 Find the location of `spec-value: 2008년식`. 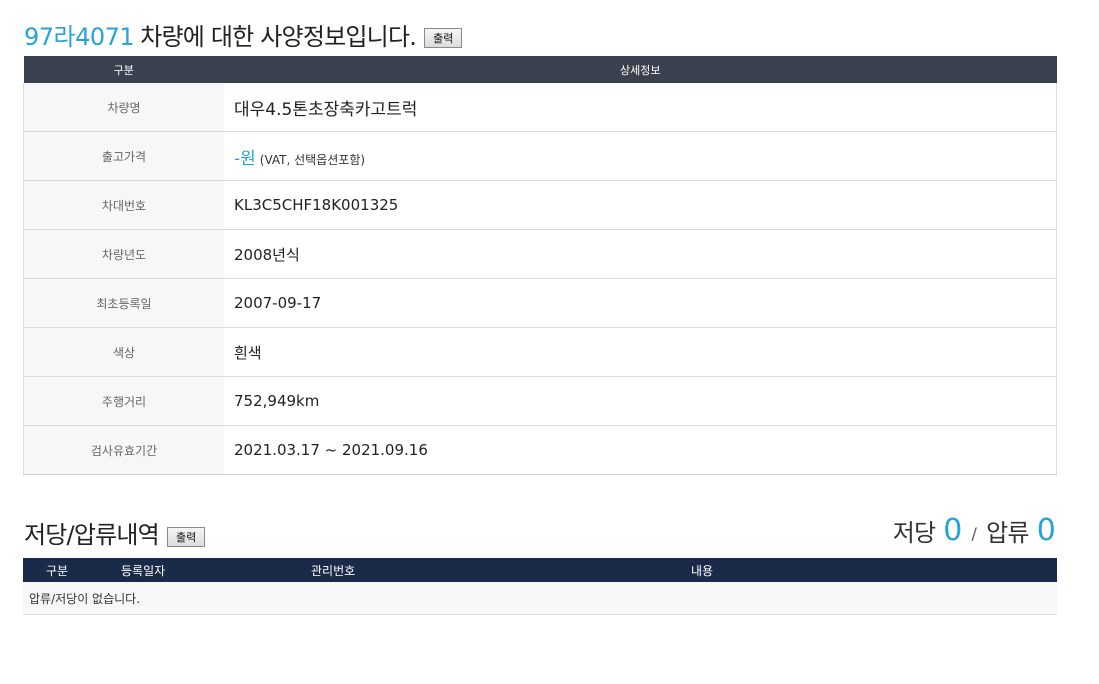

spec-value: 2008년식 is located at coordinates (640, 254).